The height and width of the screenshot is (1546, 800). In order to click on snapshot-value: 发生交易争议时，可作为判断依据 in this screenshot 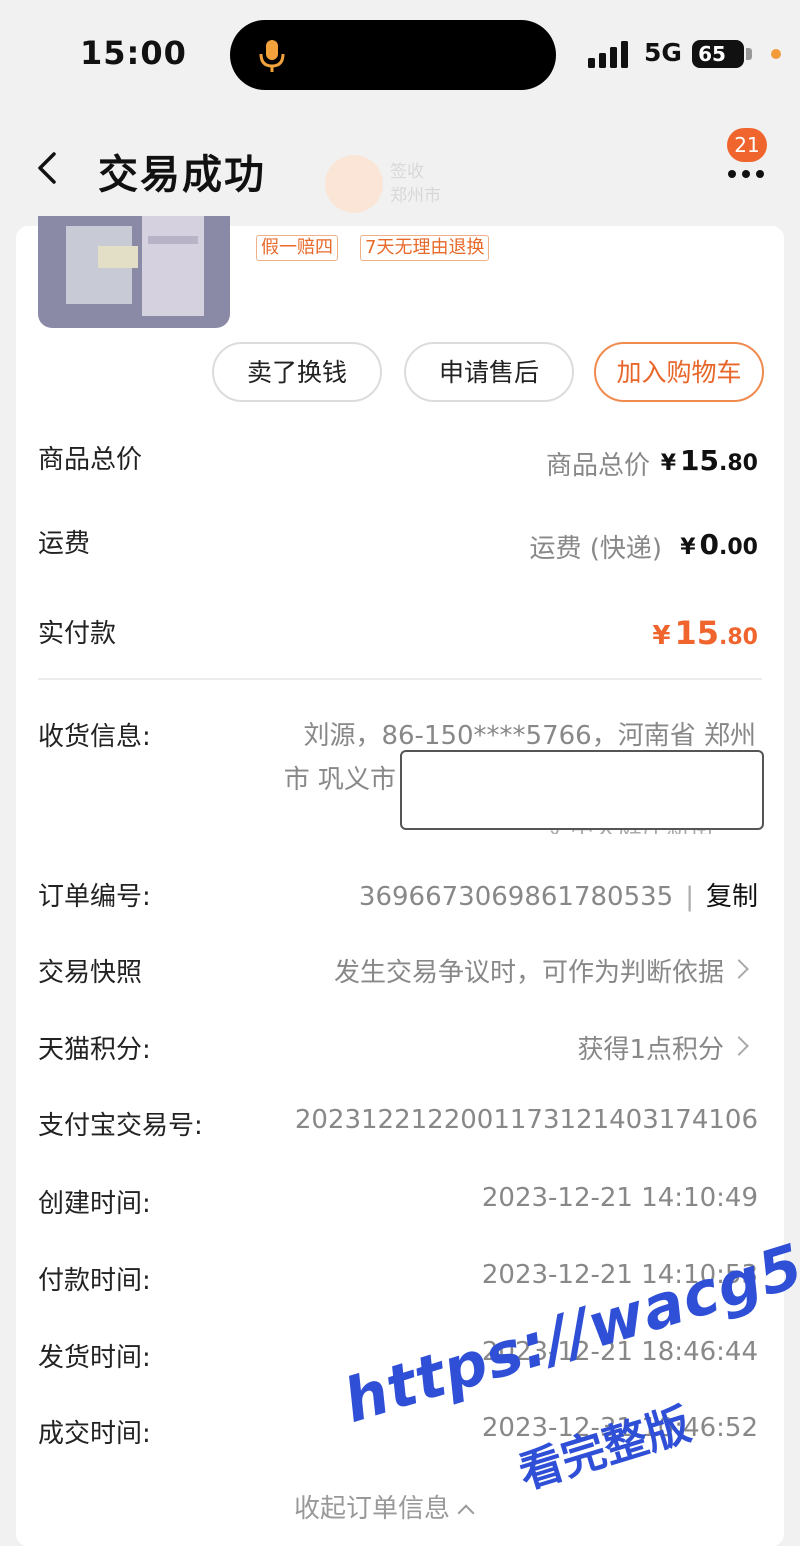, I will do `click(529, 970)`.